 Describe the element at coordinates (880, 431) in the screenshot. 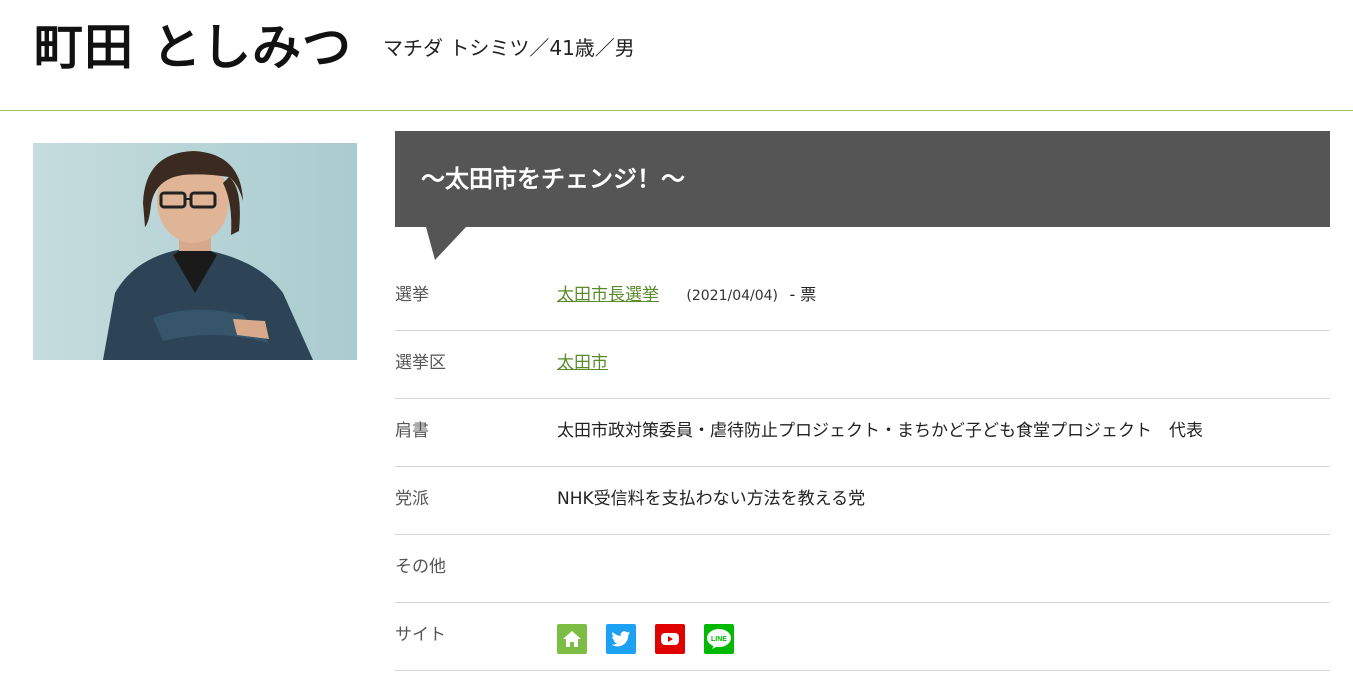

I see `title-value: 太田市政対策委員・虐待防止プロジェクト・まちかど子ども食堂プロジェクト 代表` at that location.